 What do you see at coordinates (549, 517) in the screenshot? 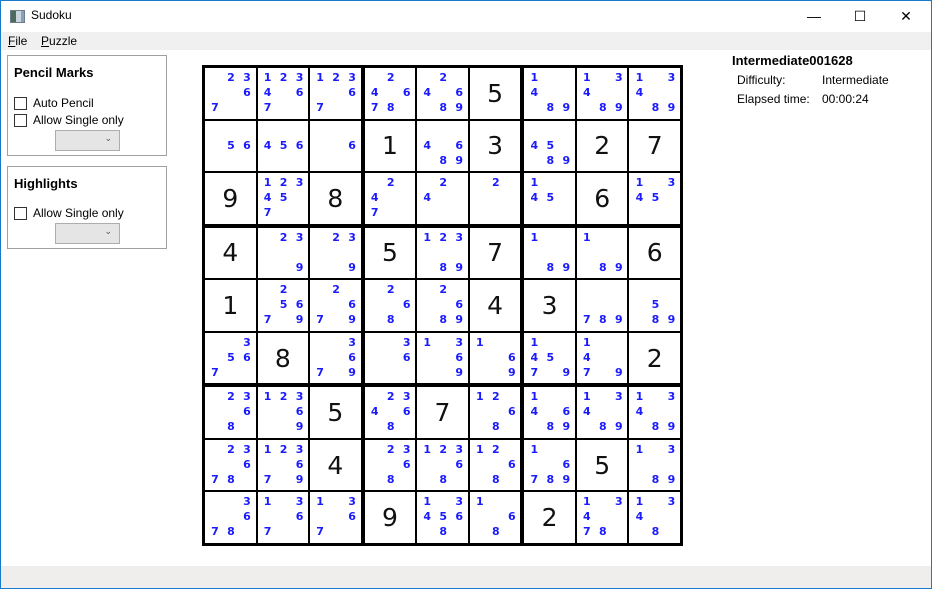
I see `cell-r9c7: 2` at bounding box center [549, 517].